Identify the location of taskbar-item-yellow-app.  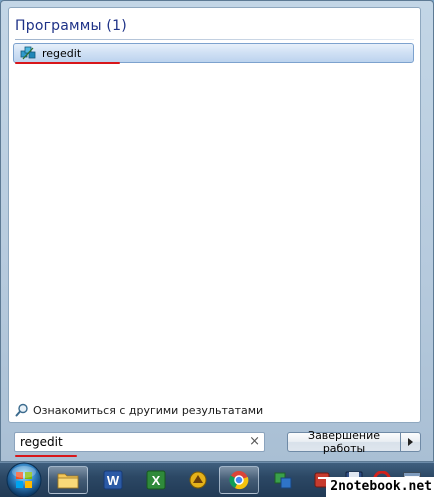
(198, 480).